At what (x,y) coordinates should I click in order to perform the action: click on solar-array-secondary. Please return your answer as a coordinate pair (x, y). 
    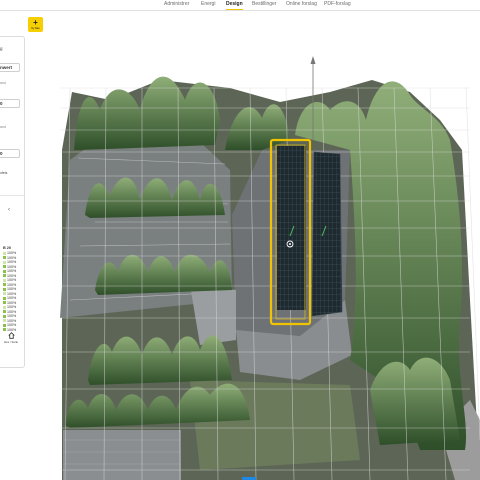
    Looking at the image, I should click on (327, 234).